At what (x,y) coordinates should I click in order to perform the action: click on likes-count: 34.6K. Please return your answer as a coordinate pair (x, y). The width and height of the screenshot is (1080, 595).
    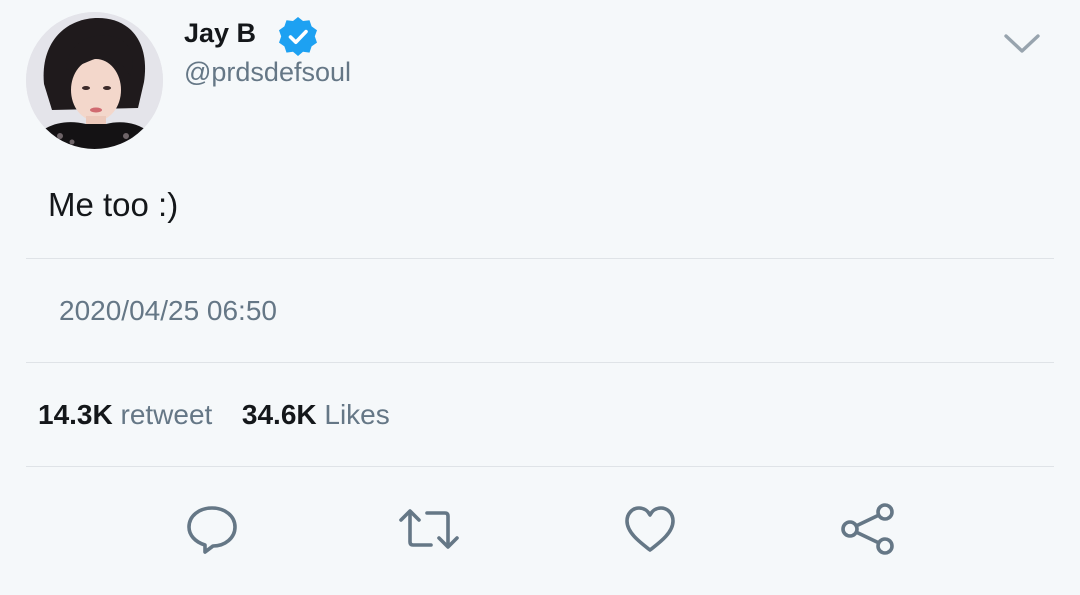
    Looking at the image, I should click on (279, 414).